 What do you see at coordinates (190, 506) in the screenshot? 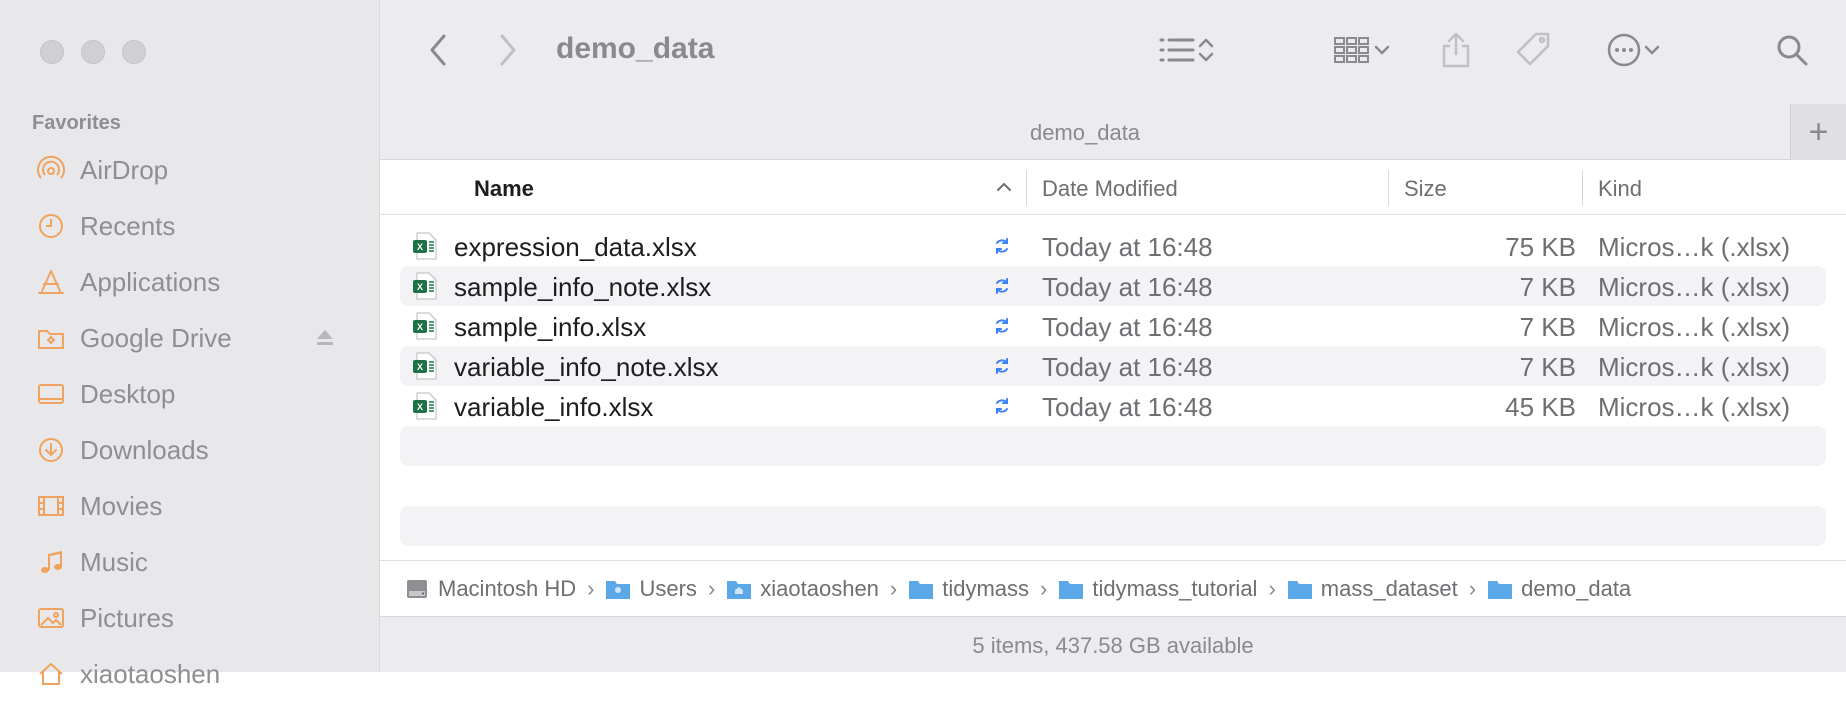
I see `sidebar-item-movies: Movies` at bounding box center [190, 506].